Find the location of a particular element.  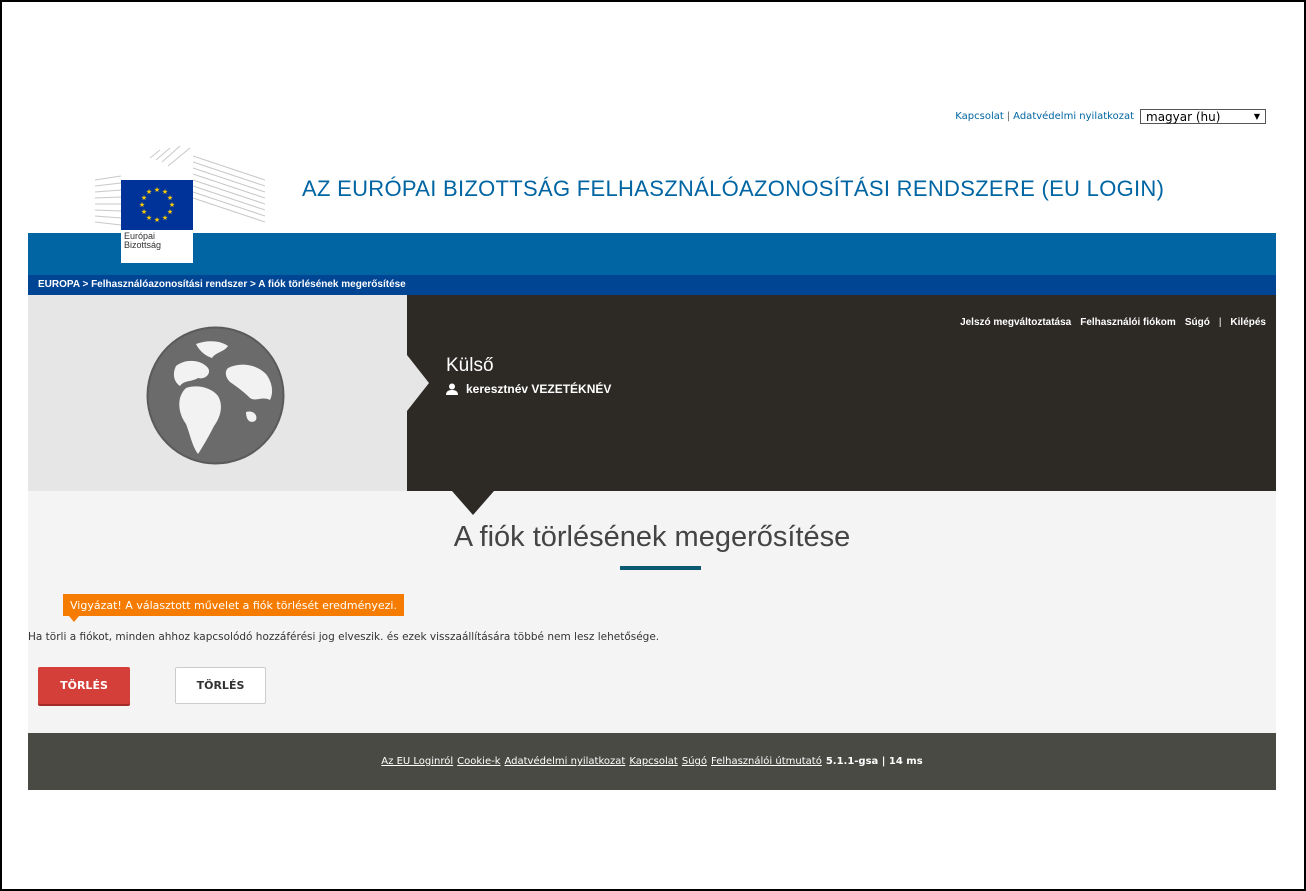

globe-icon is located at coordinates (215, 395).